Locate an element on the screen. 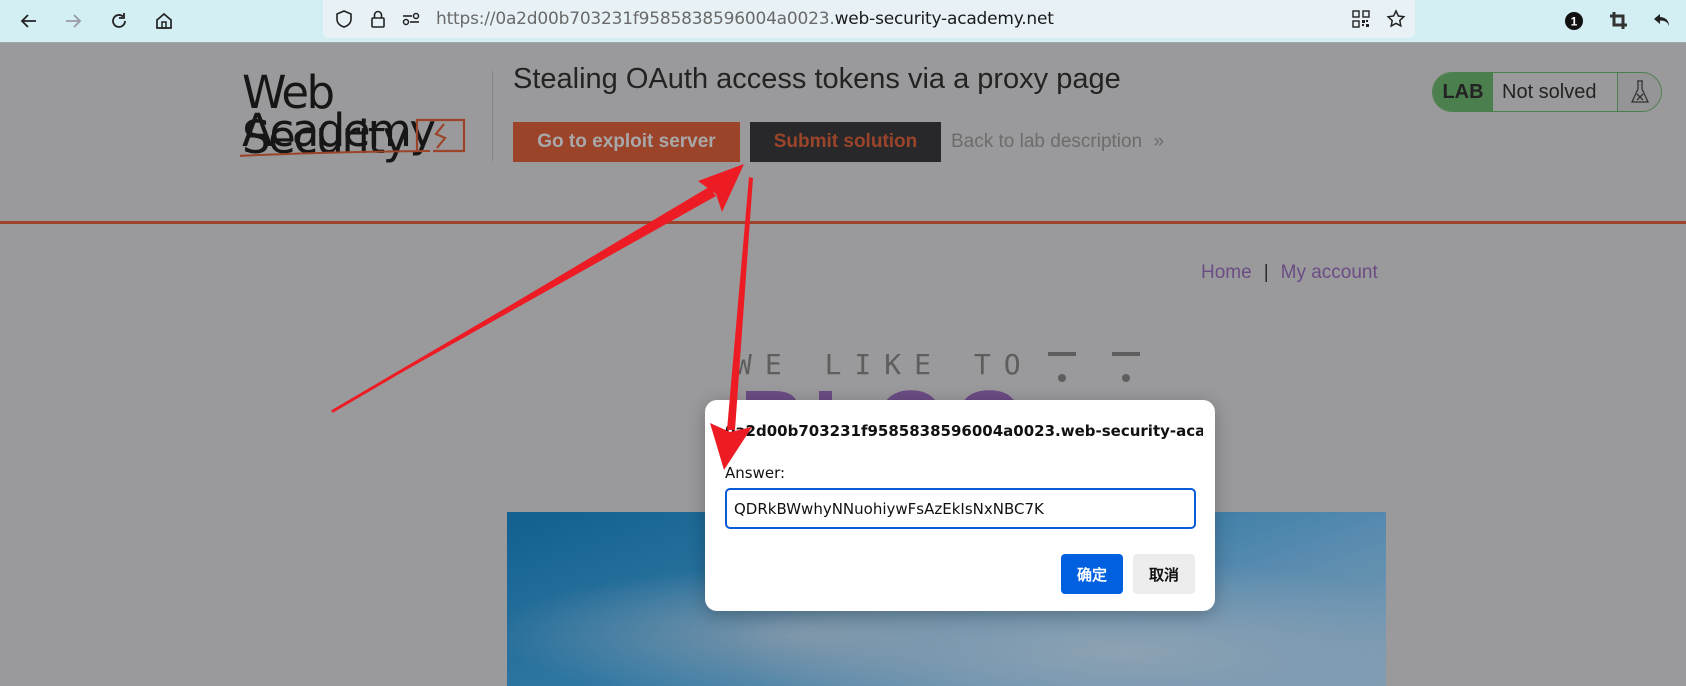  extension-badge-button: 1 is located at coordinates (1574, 21).